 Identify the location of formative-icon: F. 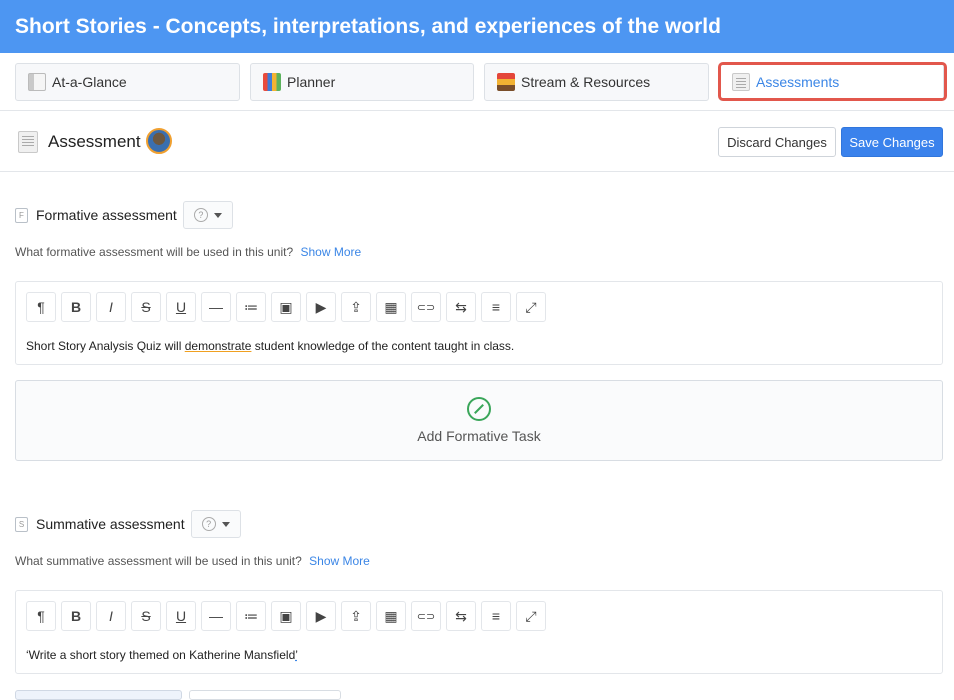
(21, 215).